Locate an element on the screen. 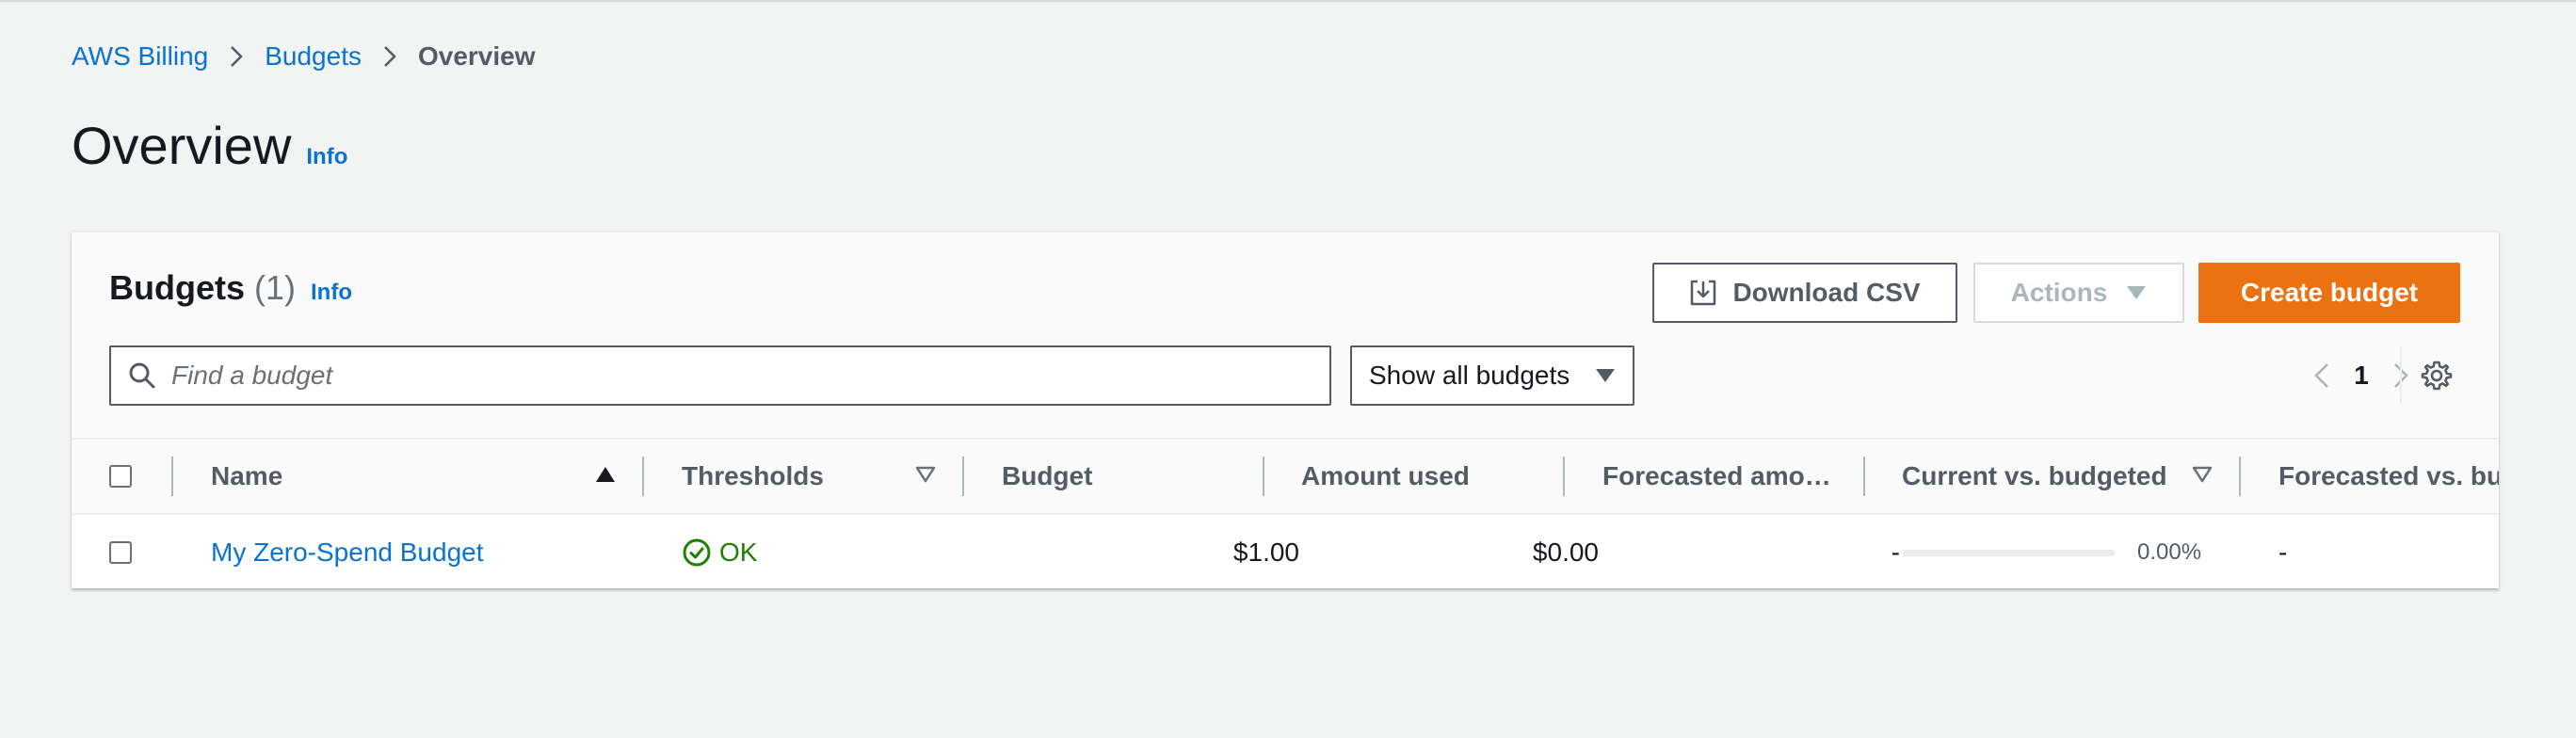 Image resolution: width=2576 pixels, height=738 pixels. gear-icon is located at coordinates (2436, 375).